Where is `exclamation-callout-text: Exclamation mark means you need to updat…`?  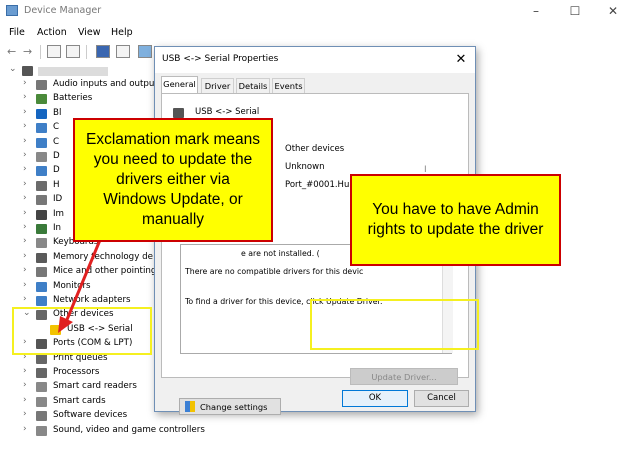 exclamation-callout-text: Exclamation mark means you need to updat… is located at coordinates (172, 179).